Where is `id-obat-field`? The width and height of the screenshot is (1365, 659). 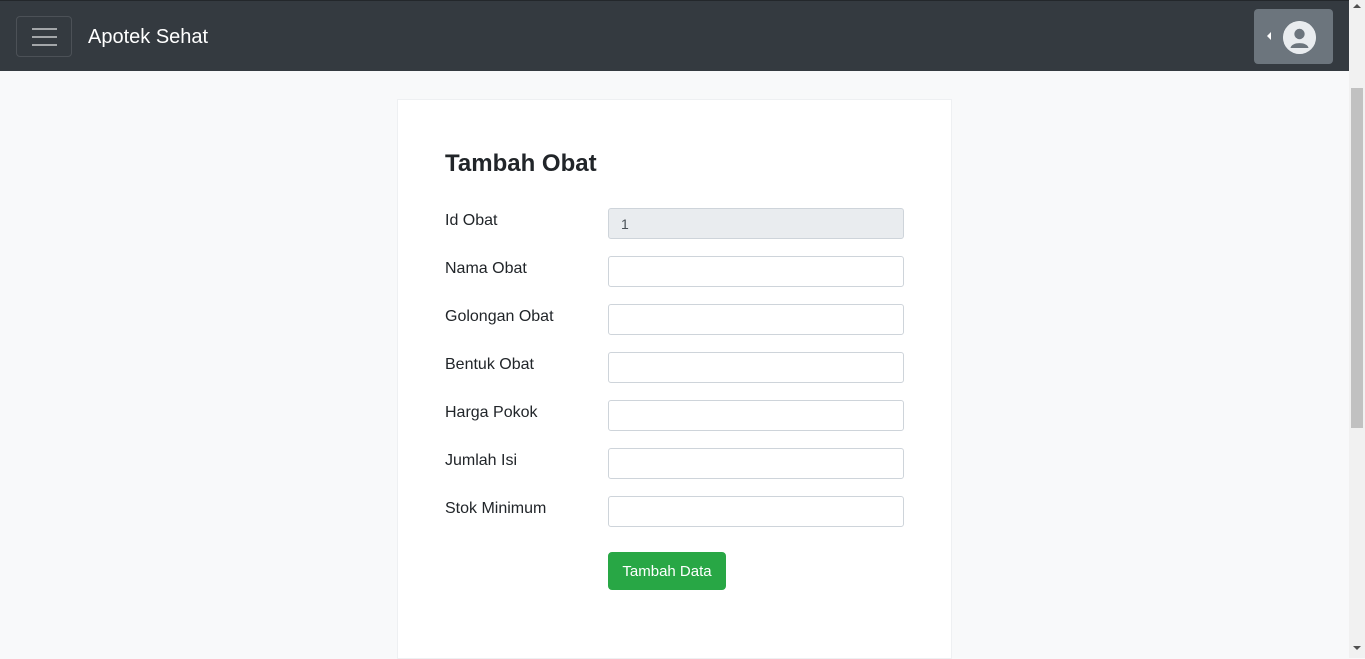 id-obat-field is located at coordinates (756, 223).